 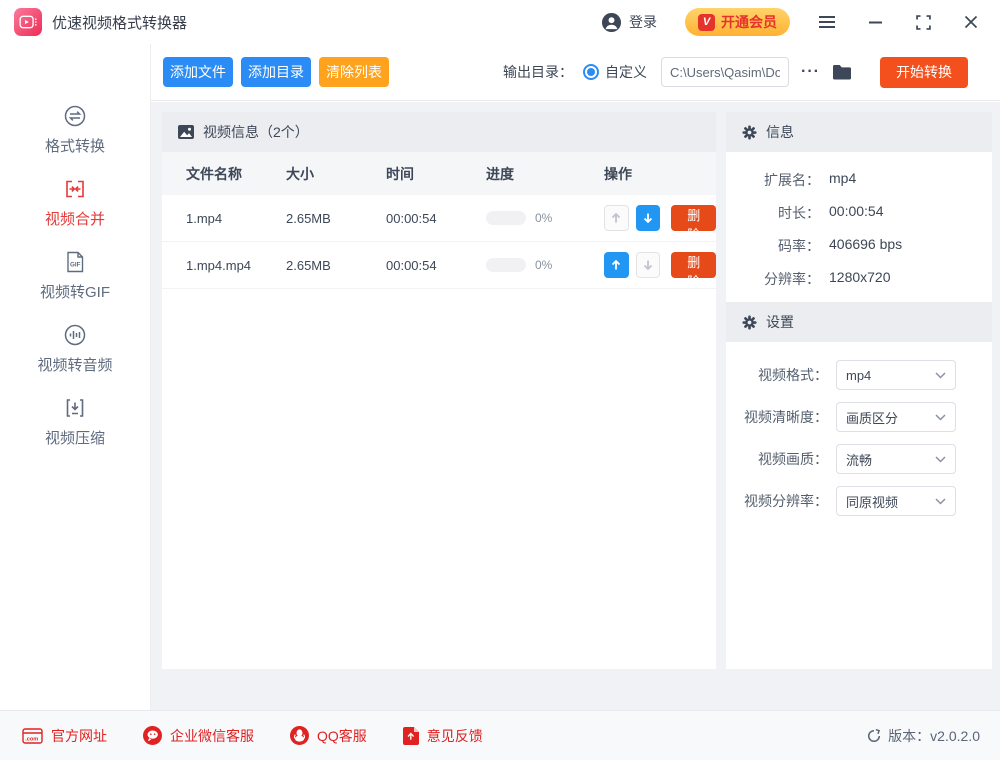 I want to click on qq-service-link: QQ客服, so click(x=328, y=736).